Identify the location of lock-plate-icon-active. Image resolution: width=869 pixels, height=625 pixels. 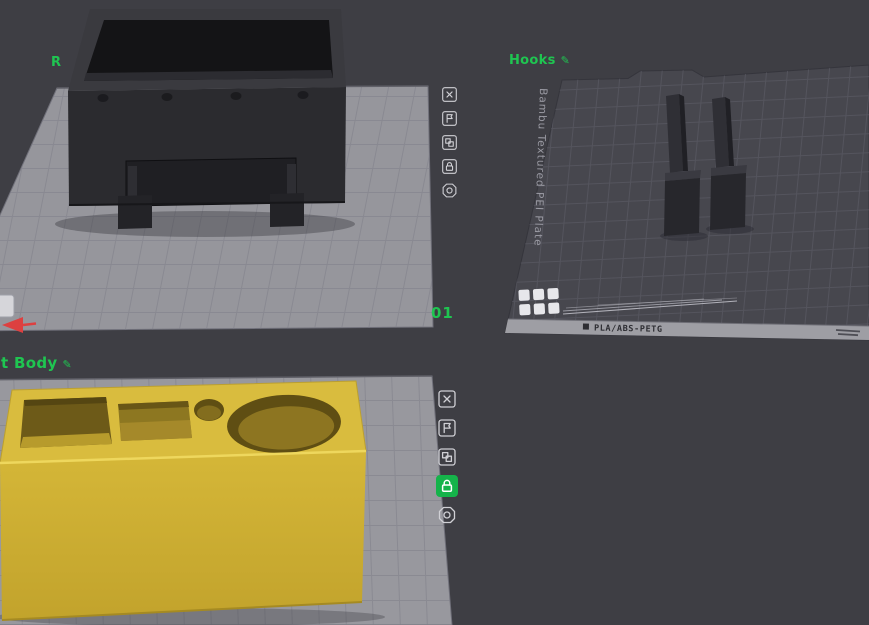
(447, 486).